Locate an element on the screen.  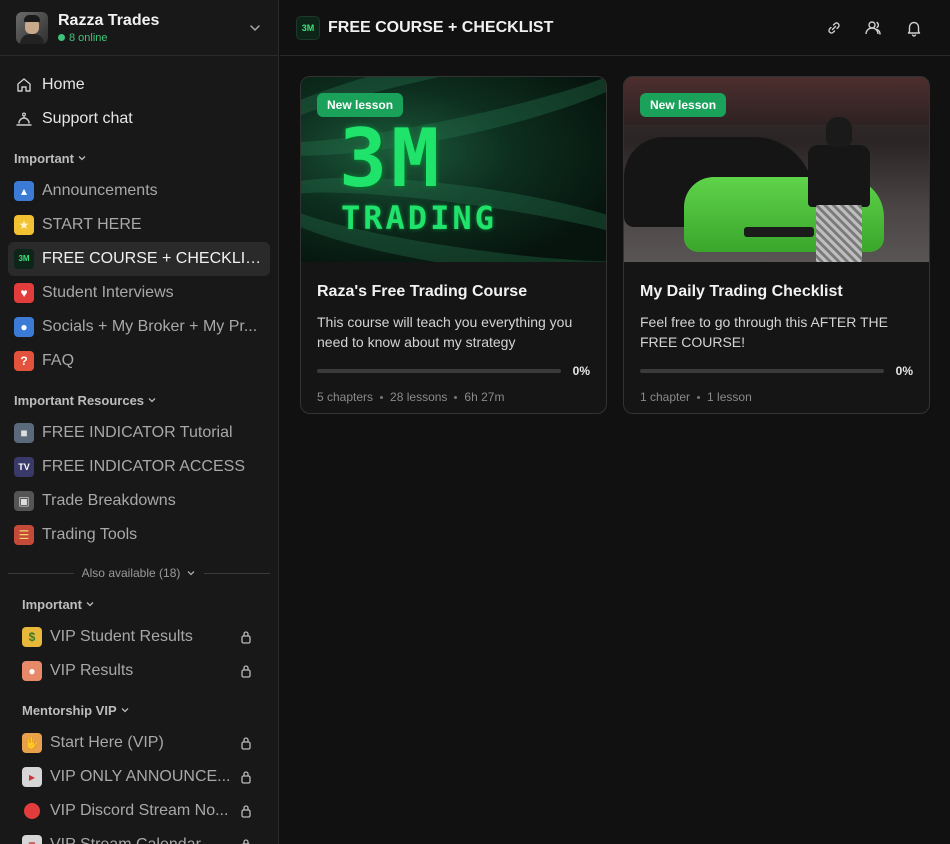
members-button is located at coordinates (874, 28).